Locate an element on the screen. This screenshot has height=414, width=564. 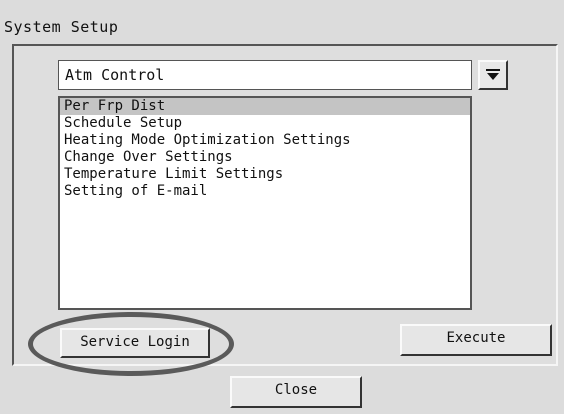
dropdown-button is located at coordinates (493, 75).